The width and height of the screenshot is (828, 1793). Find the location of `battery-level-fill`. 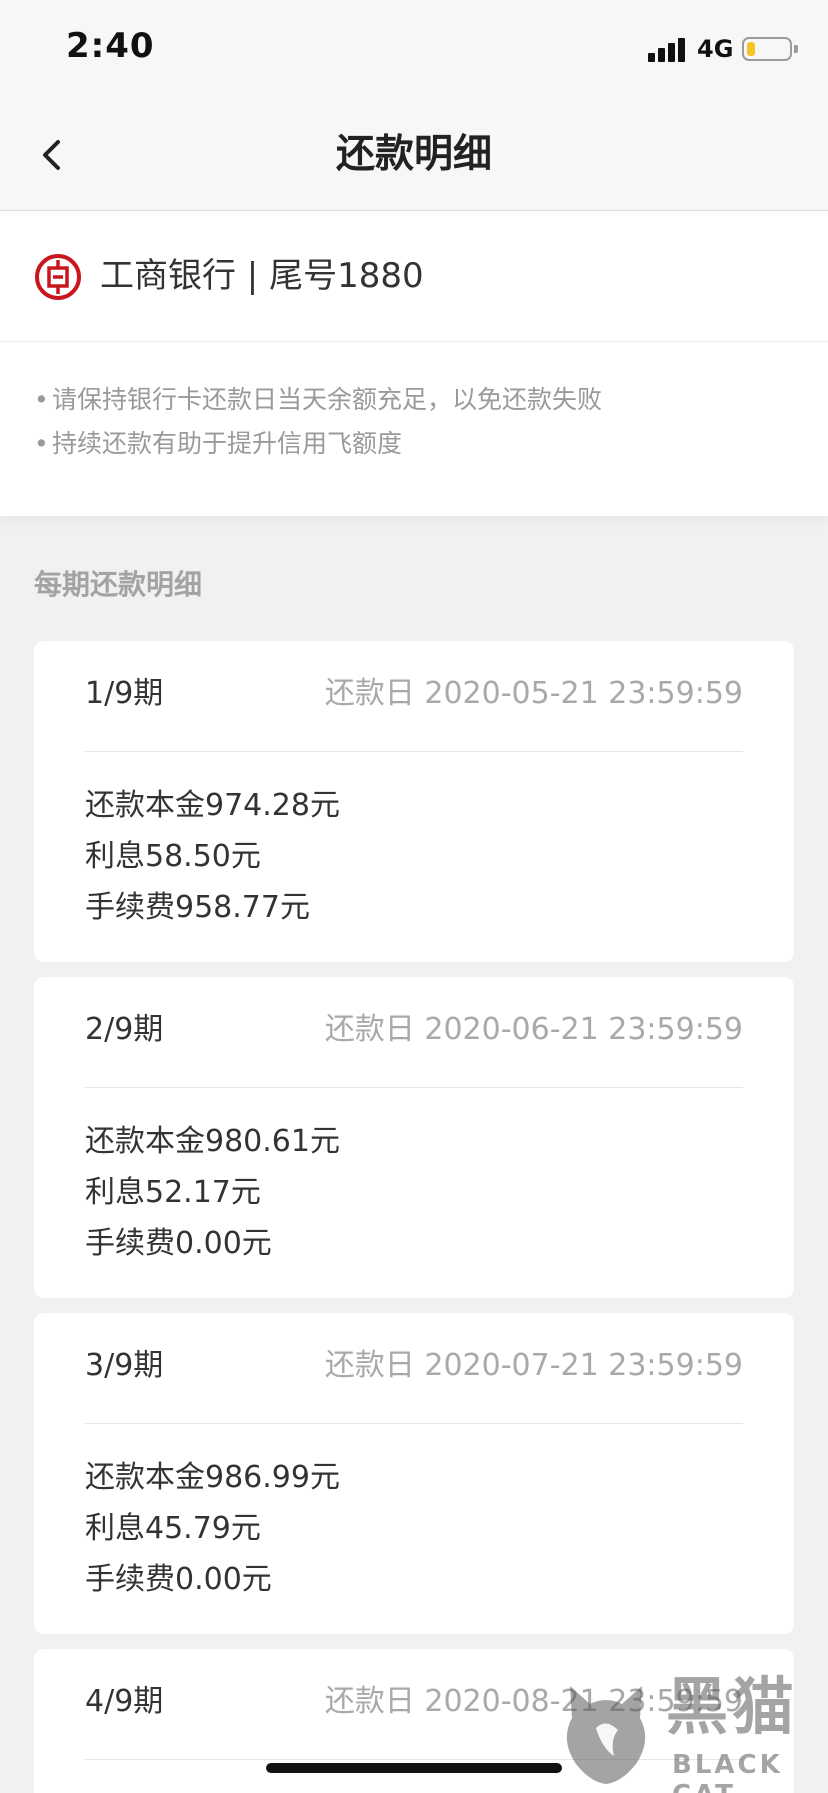

battery-level-fill is located at coordinates (751, 49).